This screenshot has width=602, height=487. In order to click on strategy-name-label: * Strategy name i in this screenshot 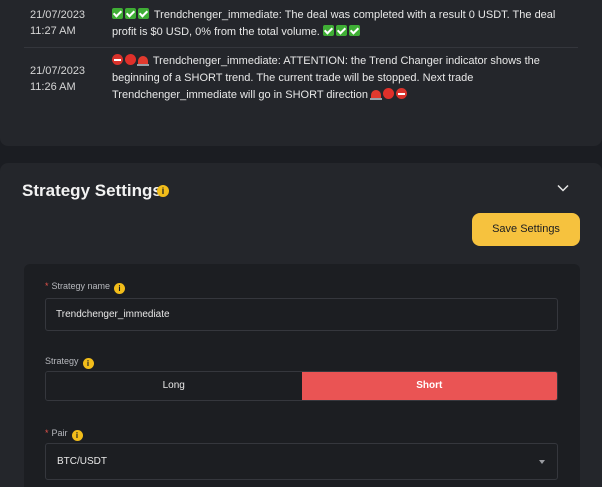, I will do `click(85, 287)`.